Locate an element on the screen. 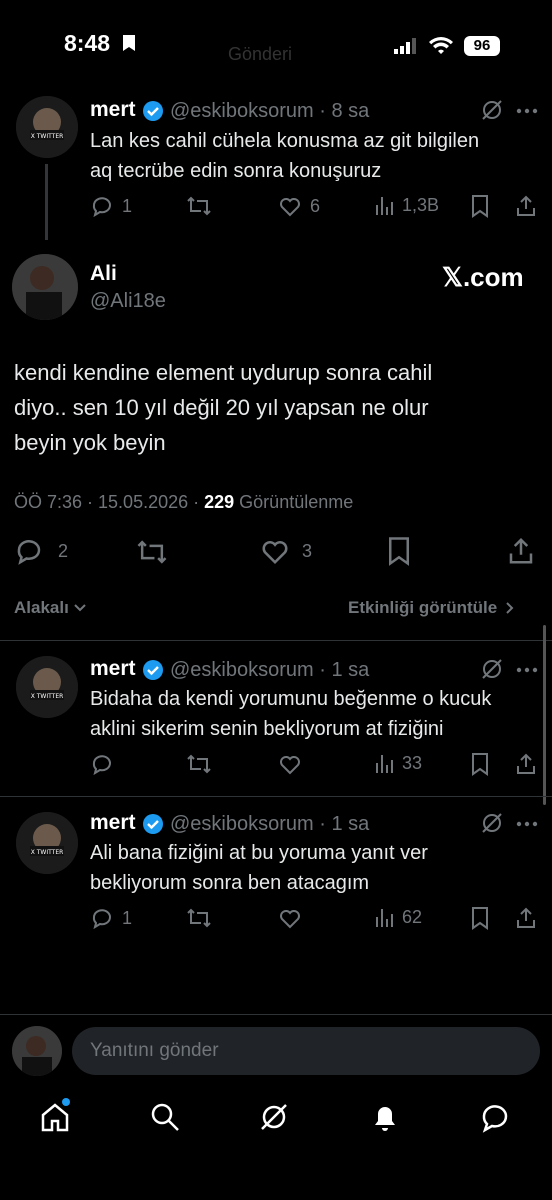  like-button: 6 is located at coordinates (299, 206).